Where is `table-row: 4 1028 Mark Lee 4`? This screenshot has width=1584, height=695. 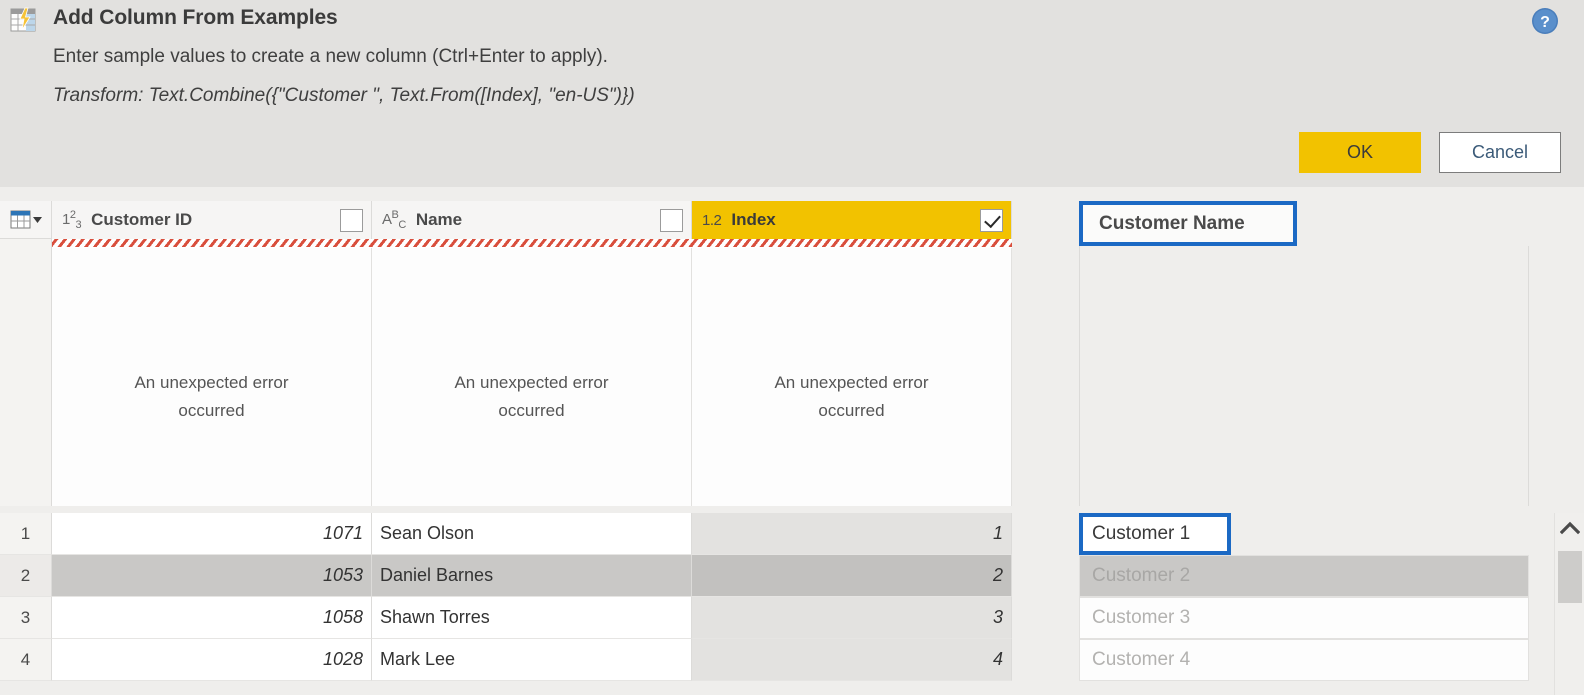
table-row: 4 1028 Mark Lee 4 is located at coordinates (535, 660).